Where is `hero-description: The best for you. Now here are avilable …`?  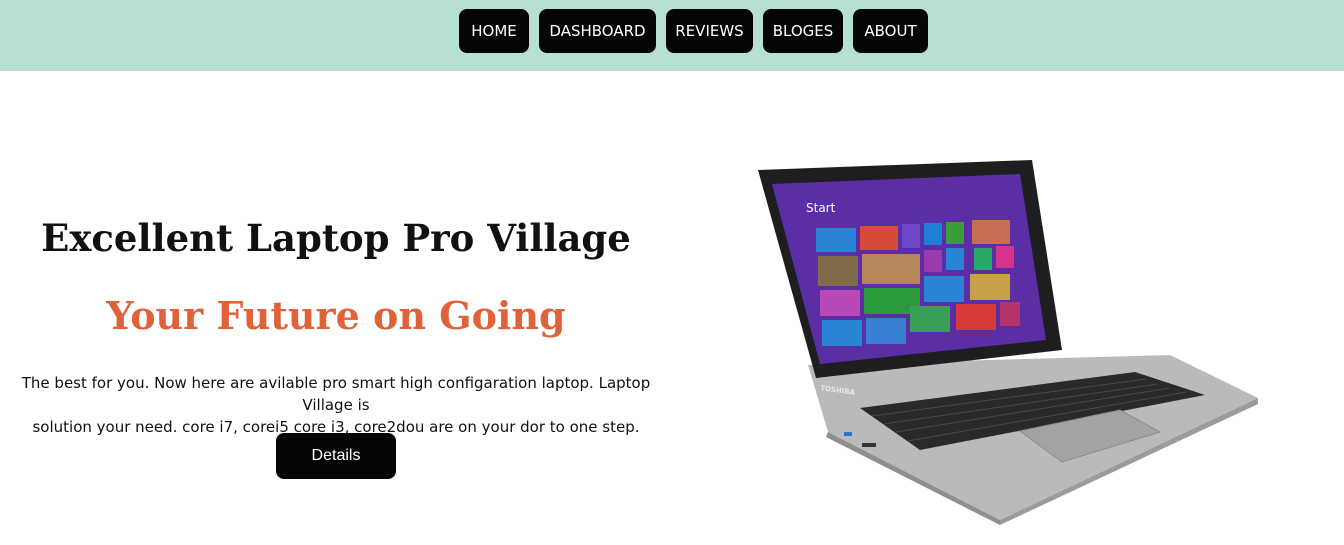 hero-description: The best for you. Now here are avilable … is located at coordinates (336, 405).